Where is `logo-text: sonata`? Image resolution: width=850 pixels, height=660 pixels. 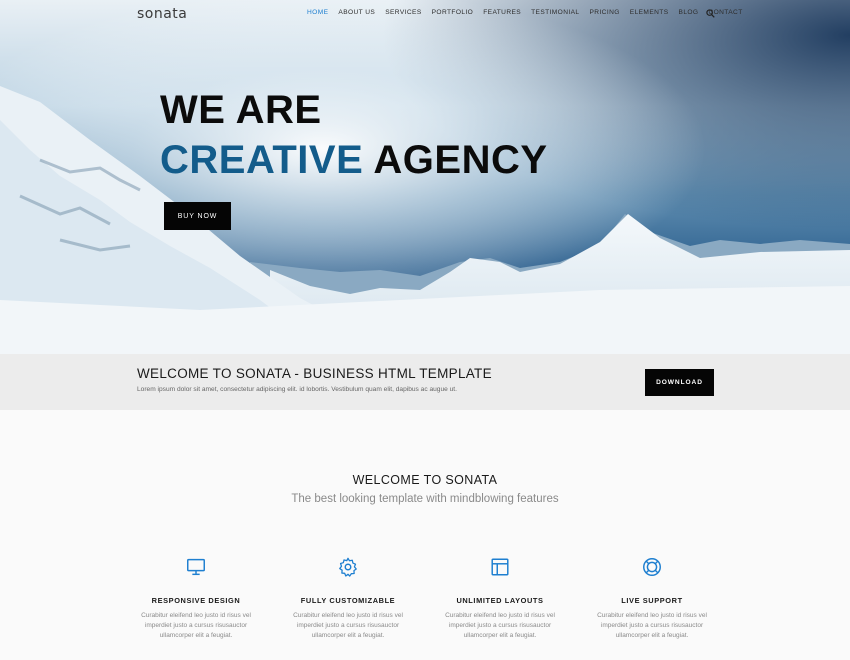
logo-text: sonata is located at coordinates (162, 14).